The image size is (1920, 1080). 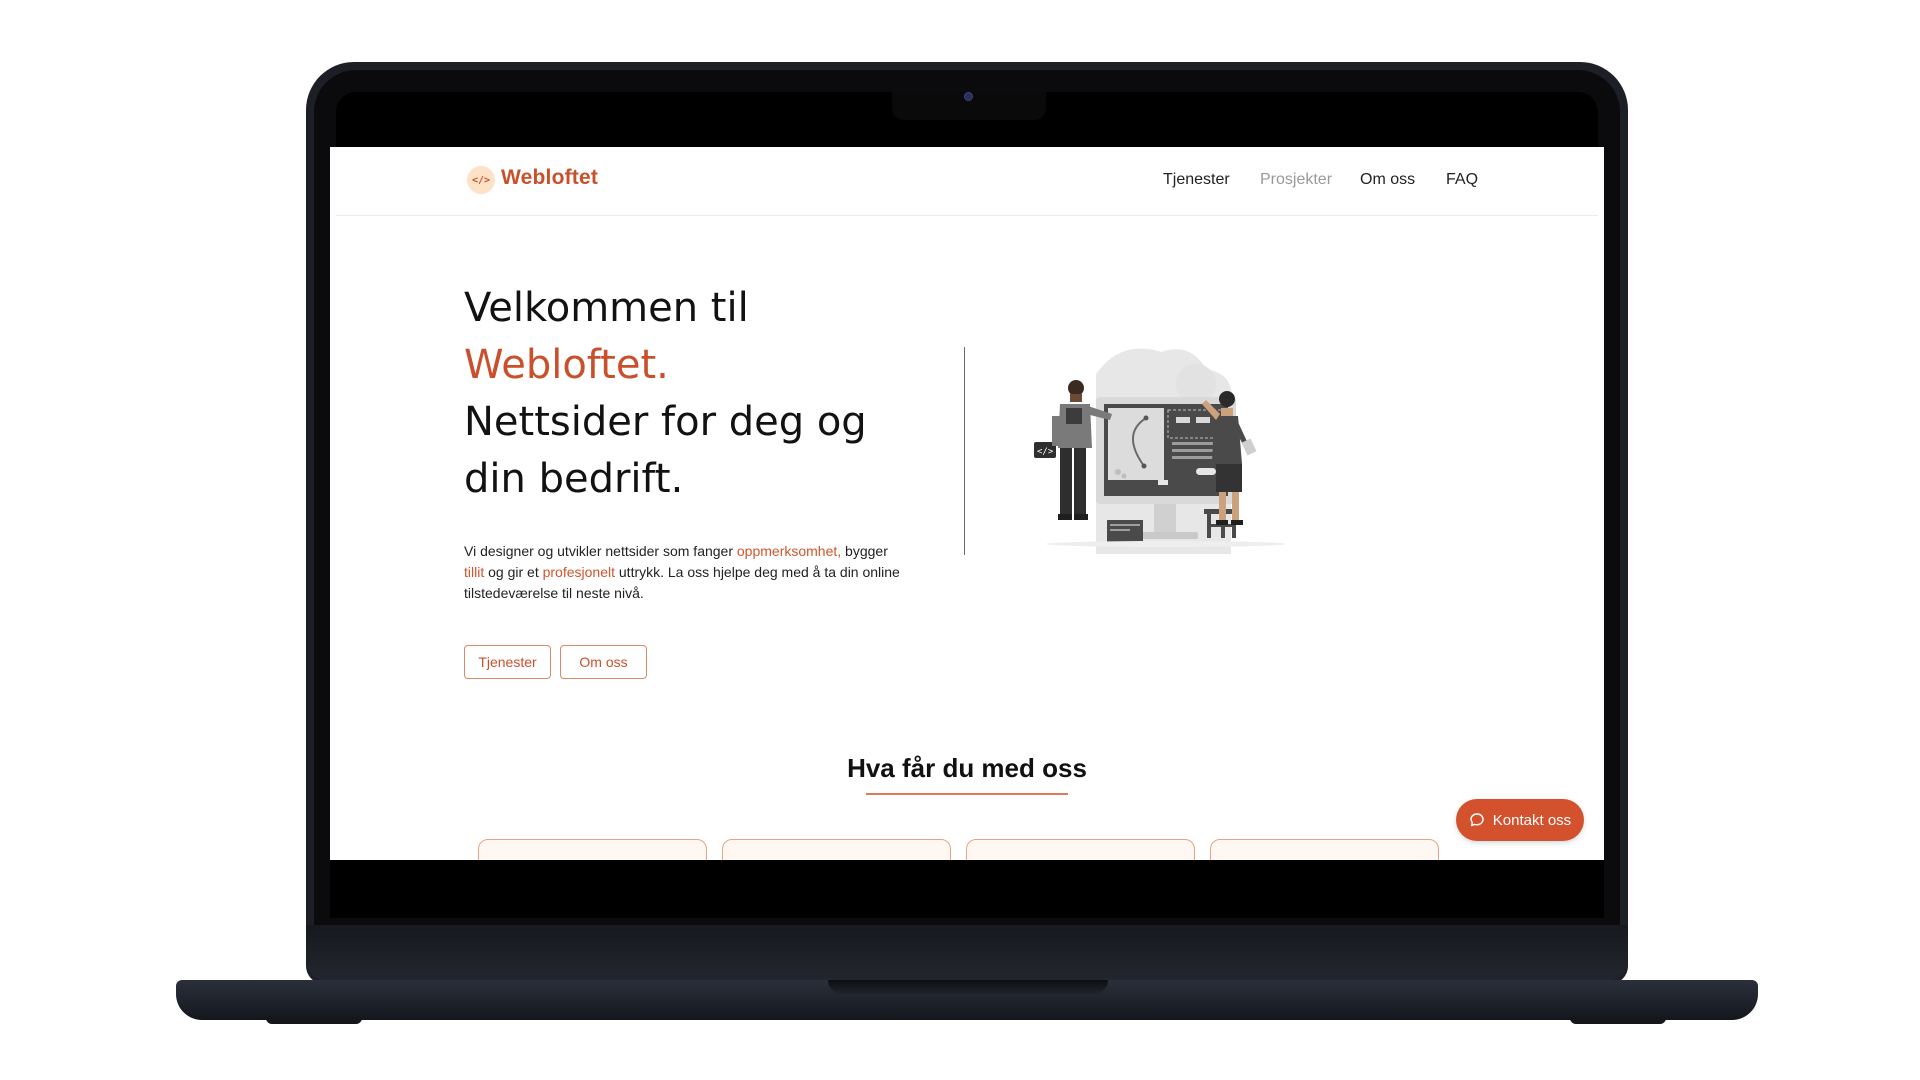 I want to click on laptop-opening-notch, so click(x=968, y=987).